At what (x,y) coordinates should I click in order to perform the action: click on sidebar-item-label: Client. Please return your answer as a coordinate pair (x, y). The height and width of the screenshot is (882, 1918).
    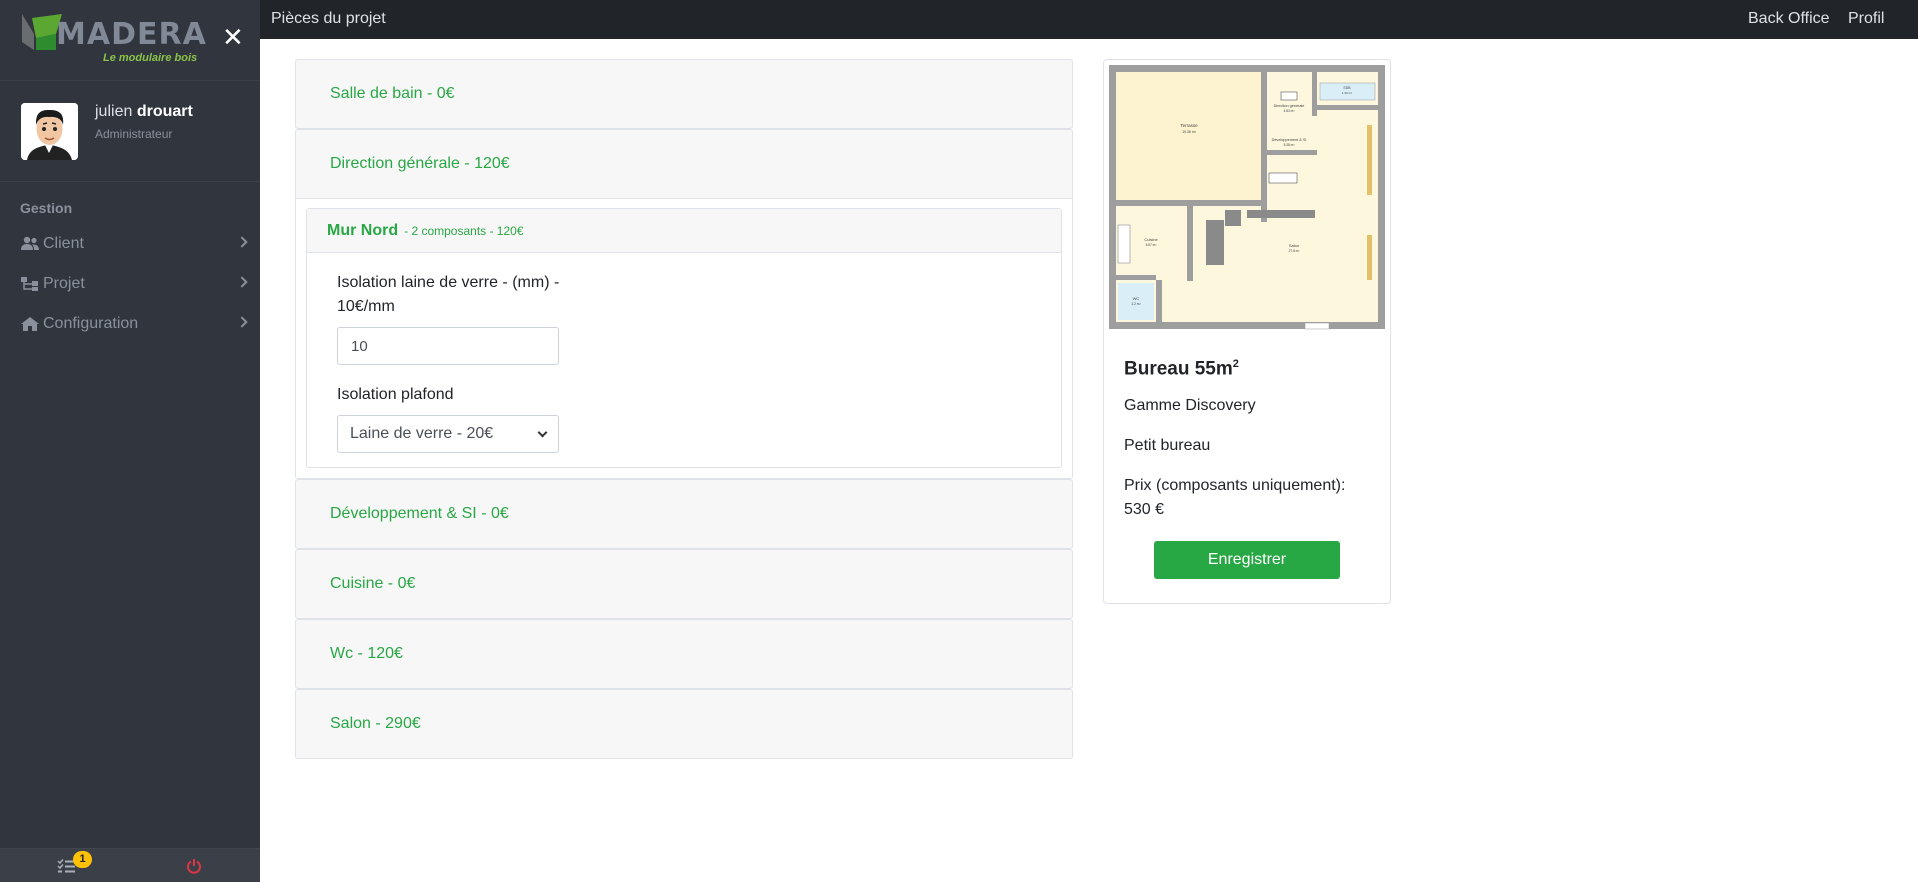
    Looking at the image, I should click on (63, 243).